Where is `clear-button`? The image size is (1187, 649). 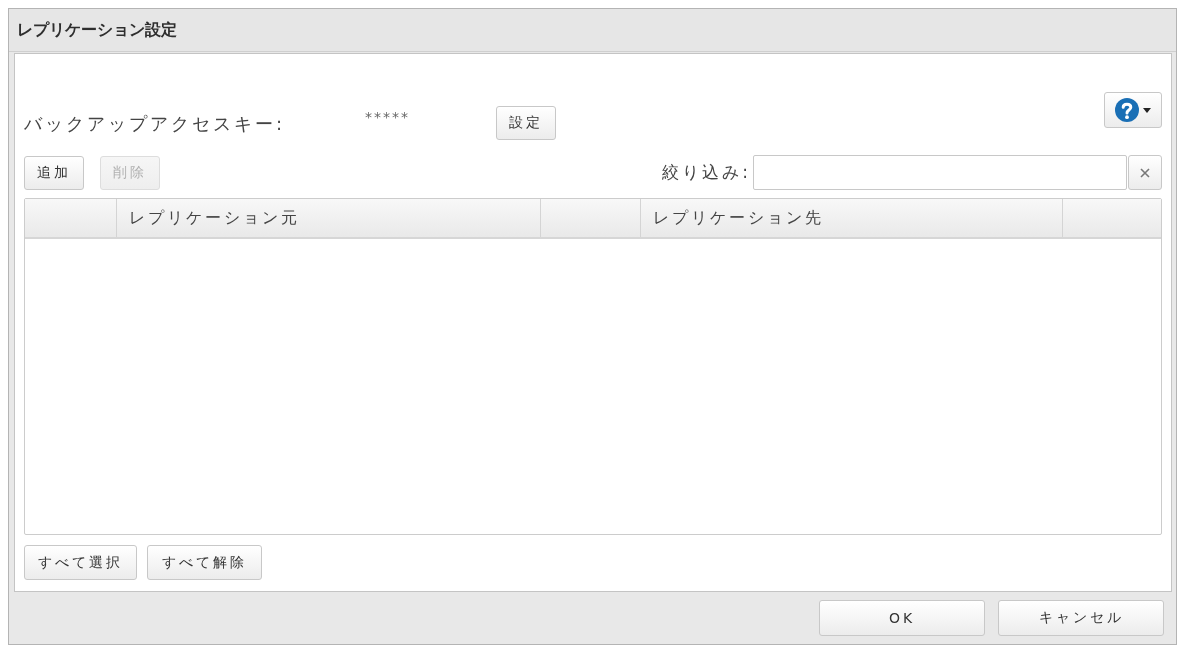
clear-button is located at coordinates (1145, 172).